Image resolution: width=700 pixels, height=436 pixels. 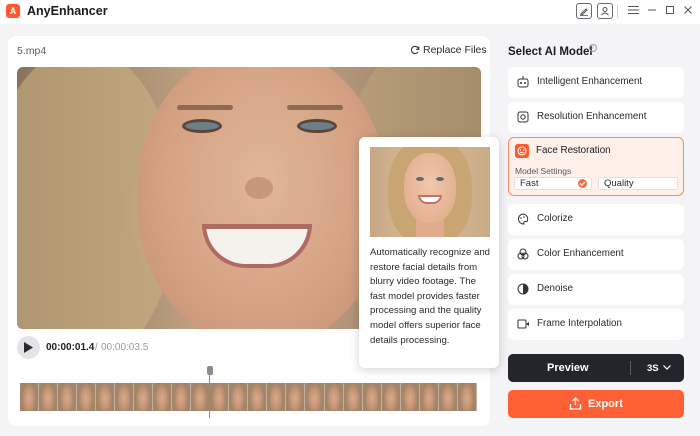 I want to click on tooltip-eye-right, so click(x=440, y=179).